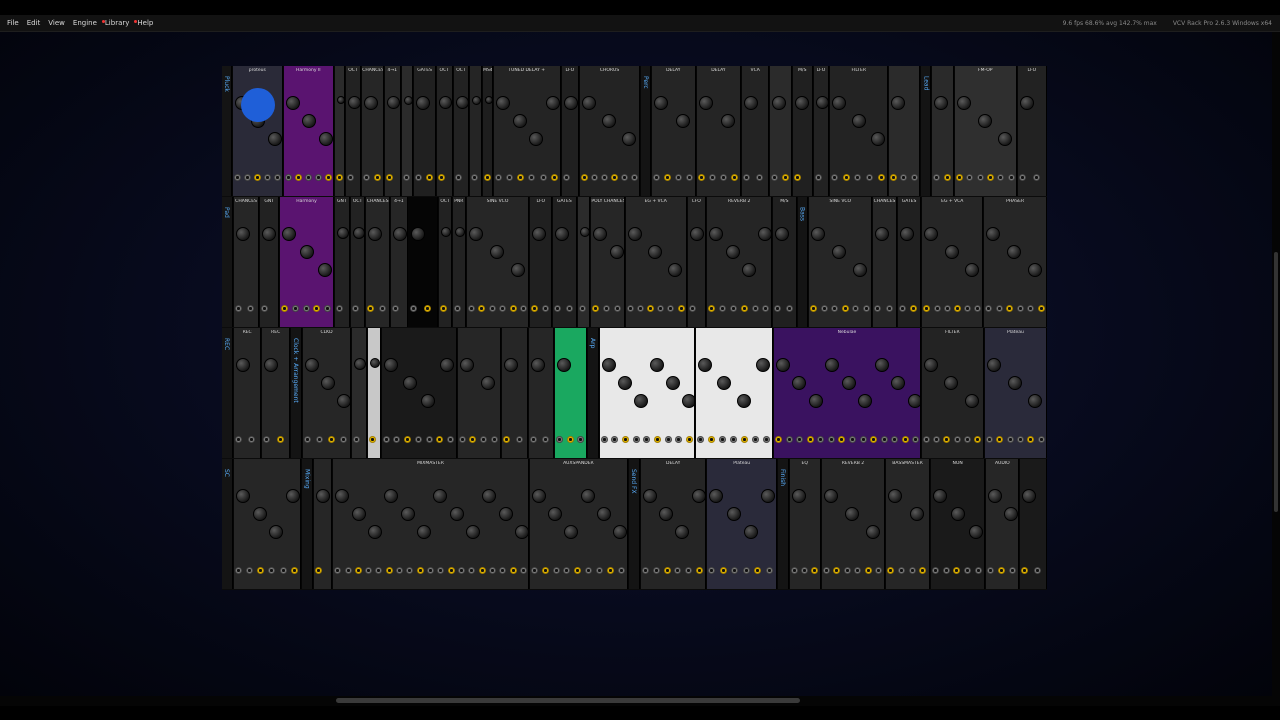  Describe the element at coordinates (783, 524) in the screenshot. I see `module: Finish` at that location.